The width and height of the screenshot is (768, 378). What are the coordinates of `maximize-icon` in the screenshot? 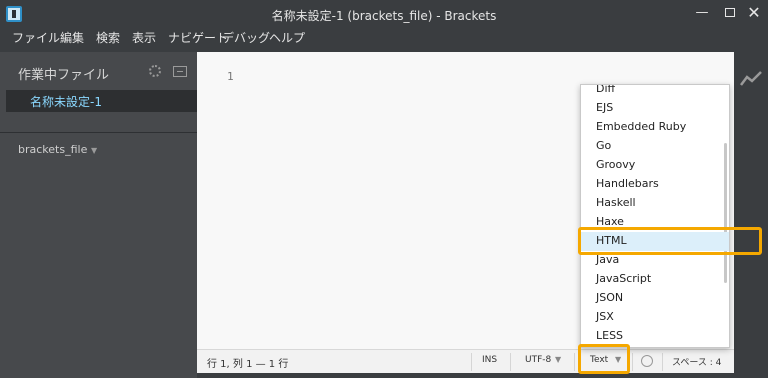 It's located at (730, 12).